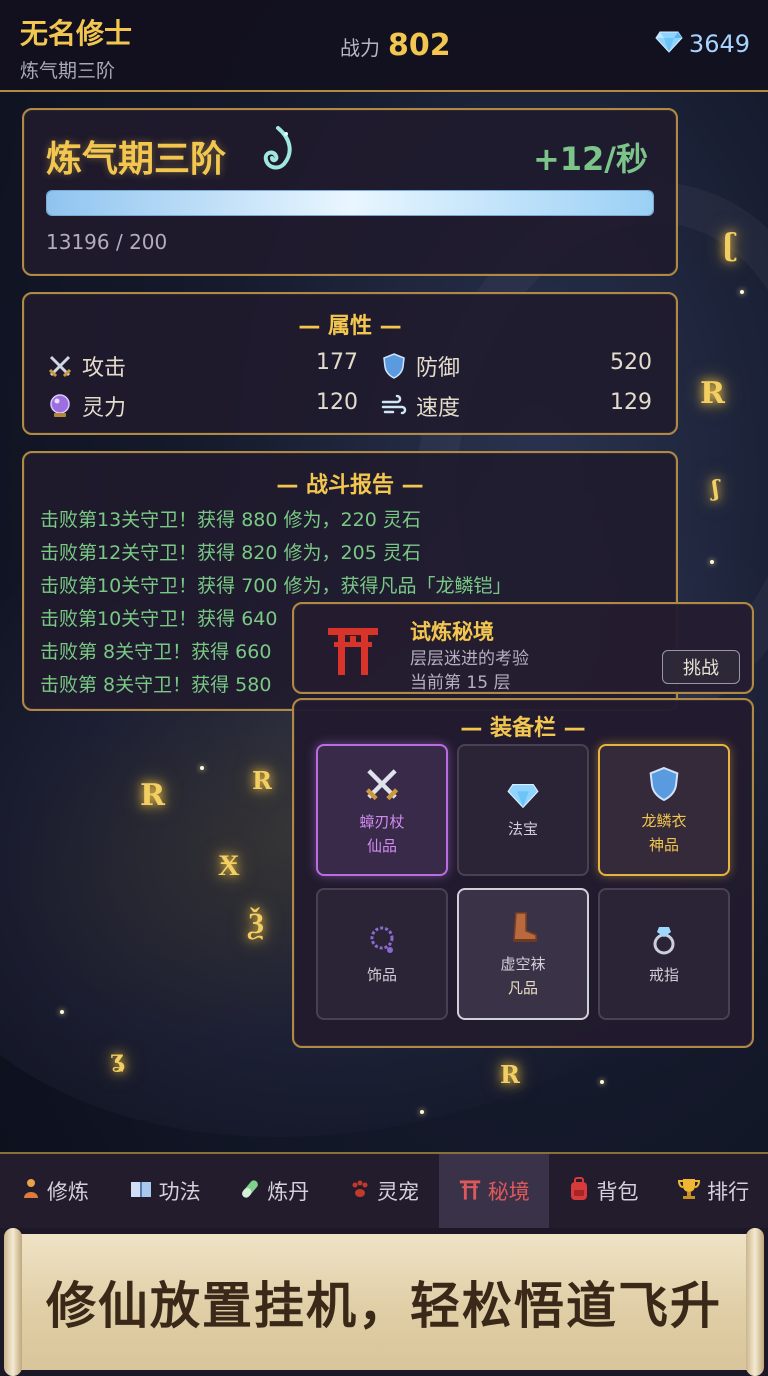 The height and width of the screenshot is (1376, 768). I want to click on nav-tab-alchemy: 炼丹, so click(274, 1191).